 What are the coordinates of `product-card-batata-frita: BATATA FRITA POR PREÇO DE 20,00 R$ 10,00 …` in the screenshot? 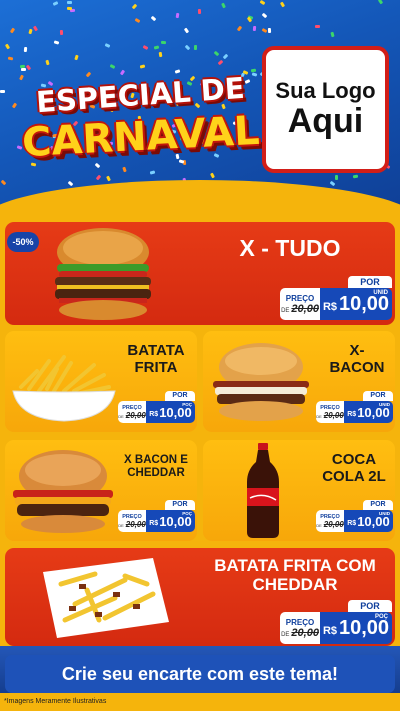 It's located at (101, 381).